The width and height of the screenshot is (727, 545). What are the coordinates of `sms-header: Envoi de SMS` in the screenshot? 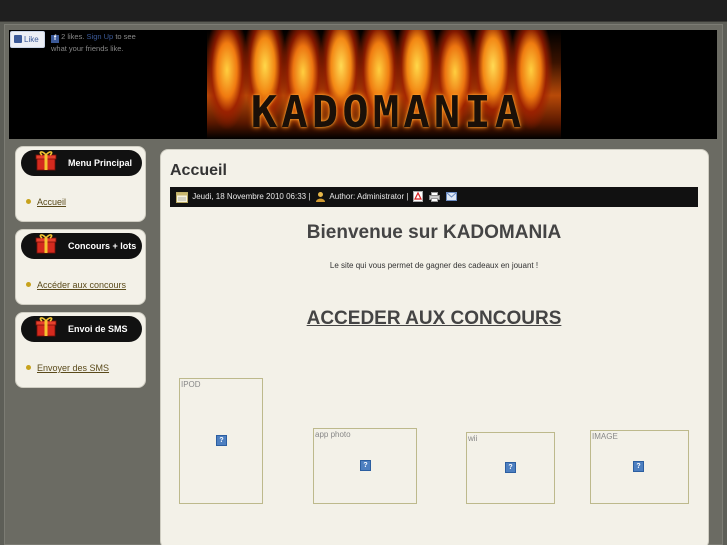 It's located at (81, 329).